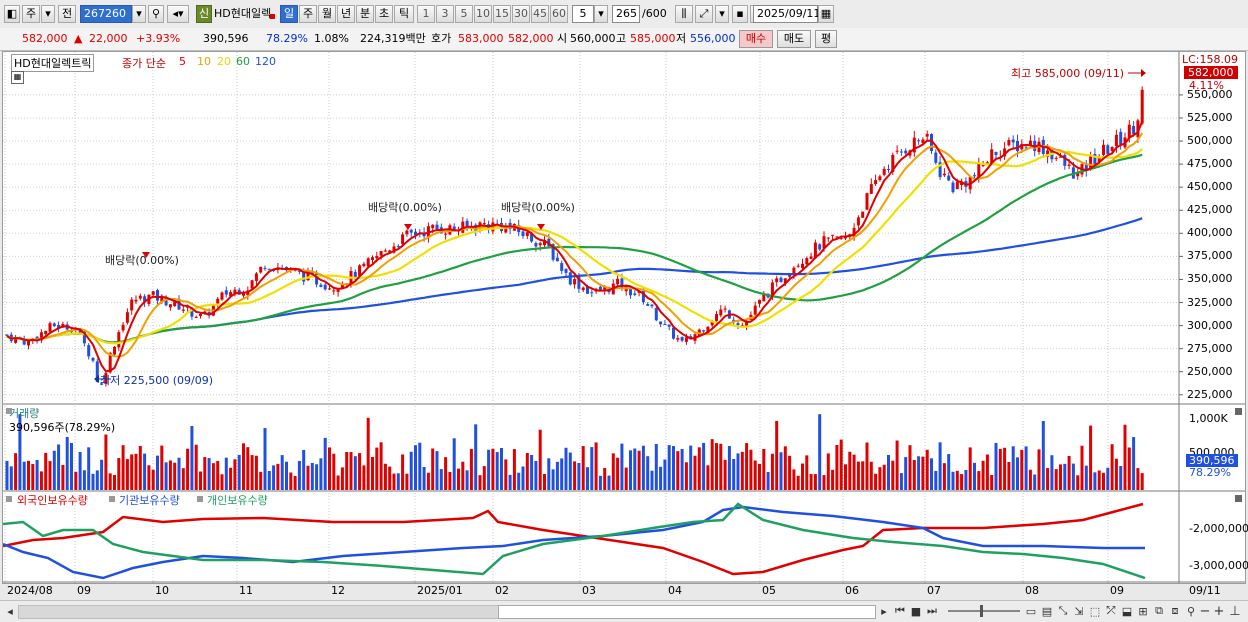 This screenshot has height=622, width=1248. Describe the element at coordinates (265, 61) in the screenshot. I see `legend-ma-120: 120` at that location.